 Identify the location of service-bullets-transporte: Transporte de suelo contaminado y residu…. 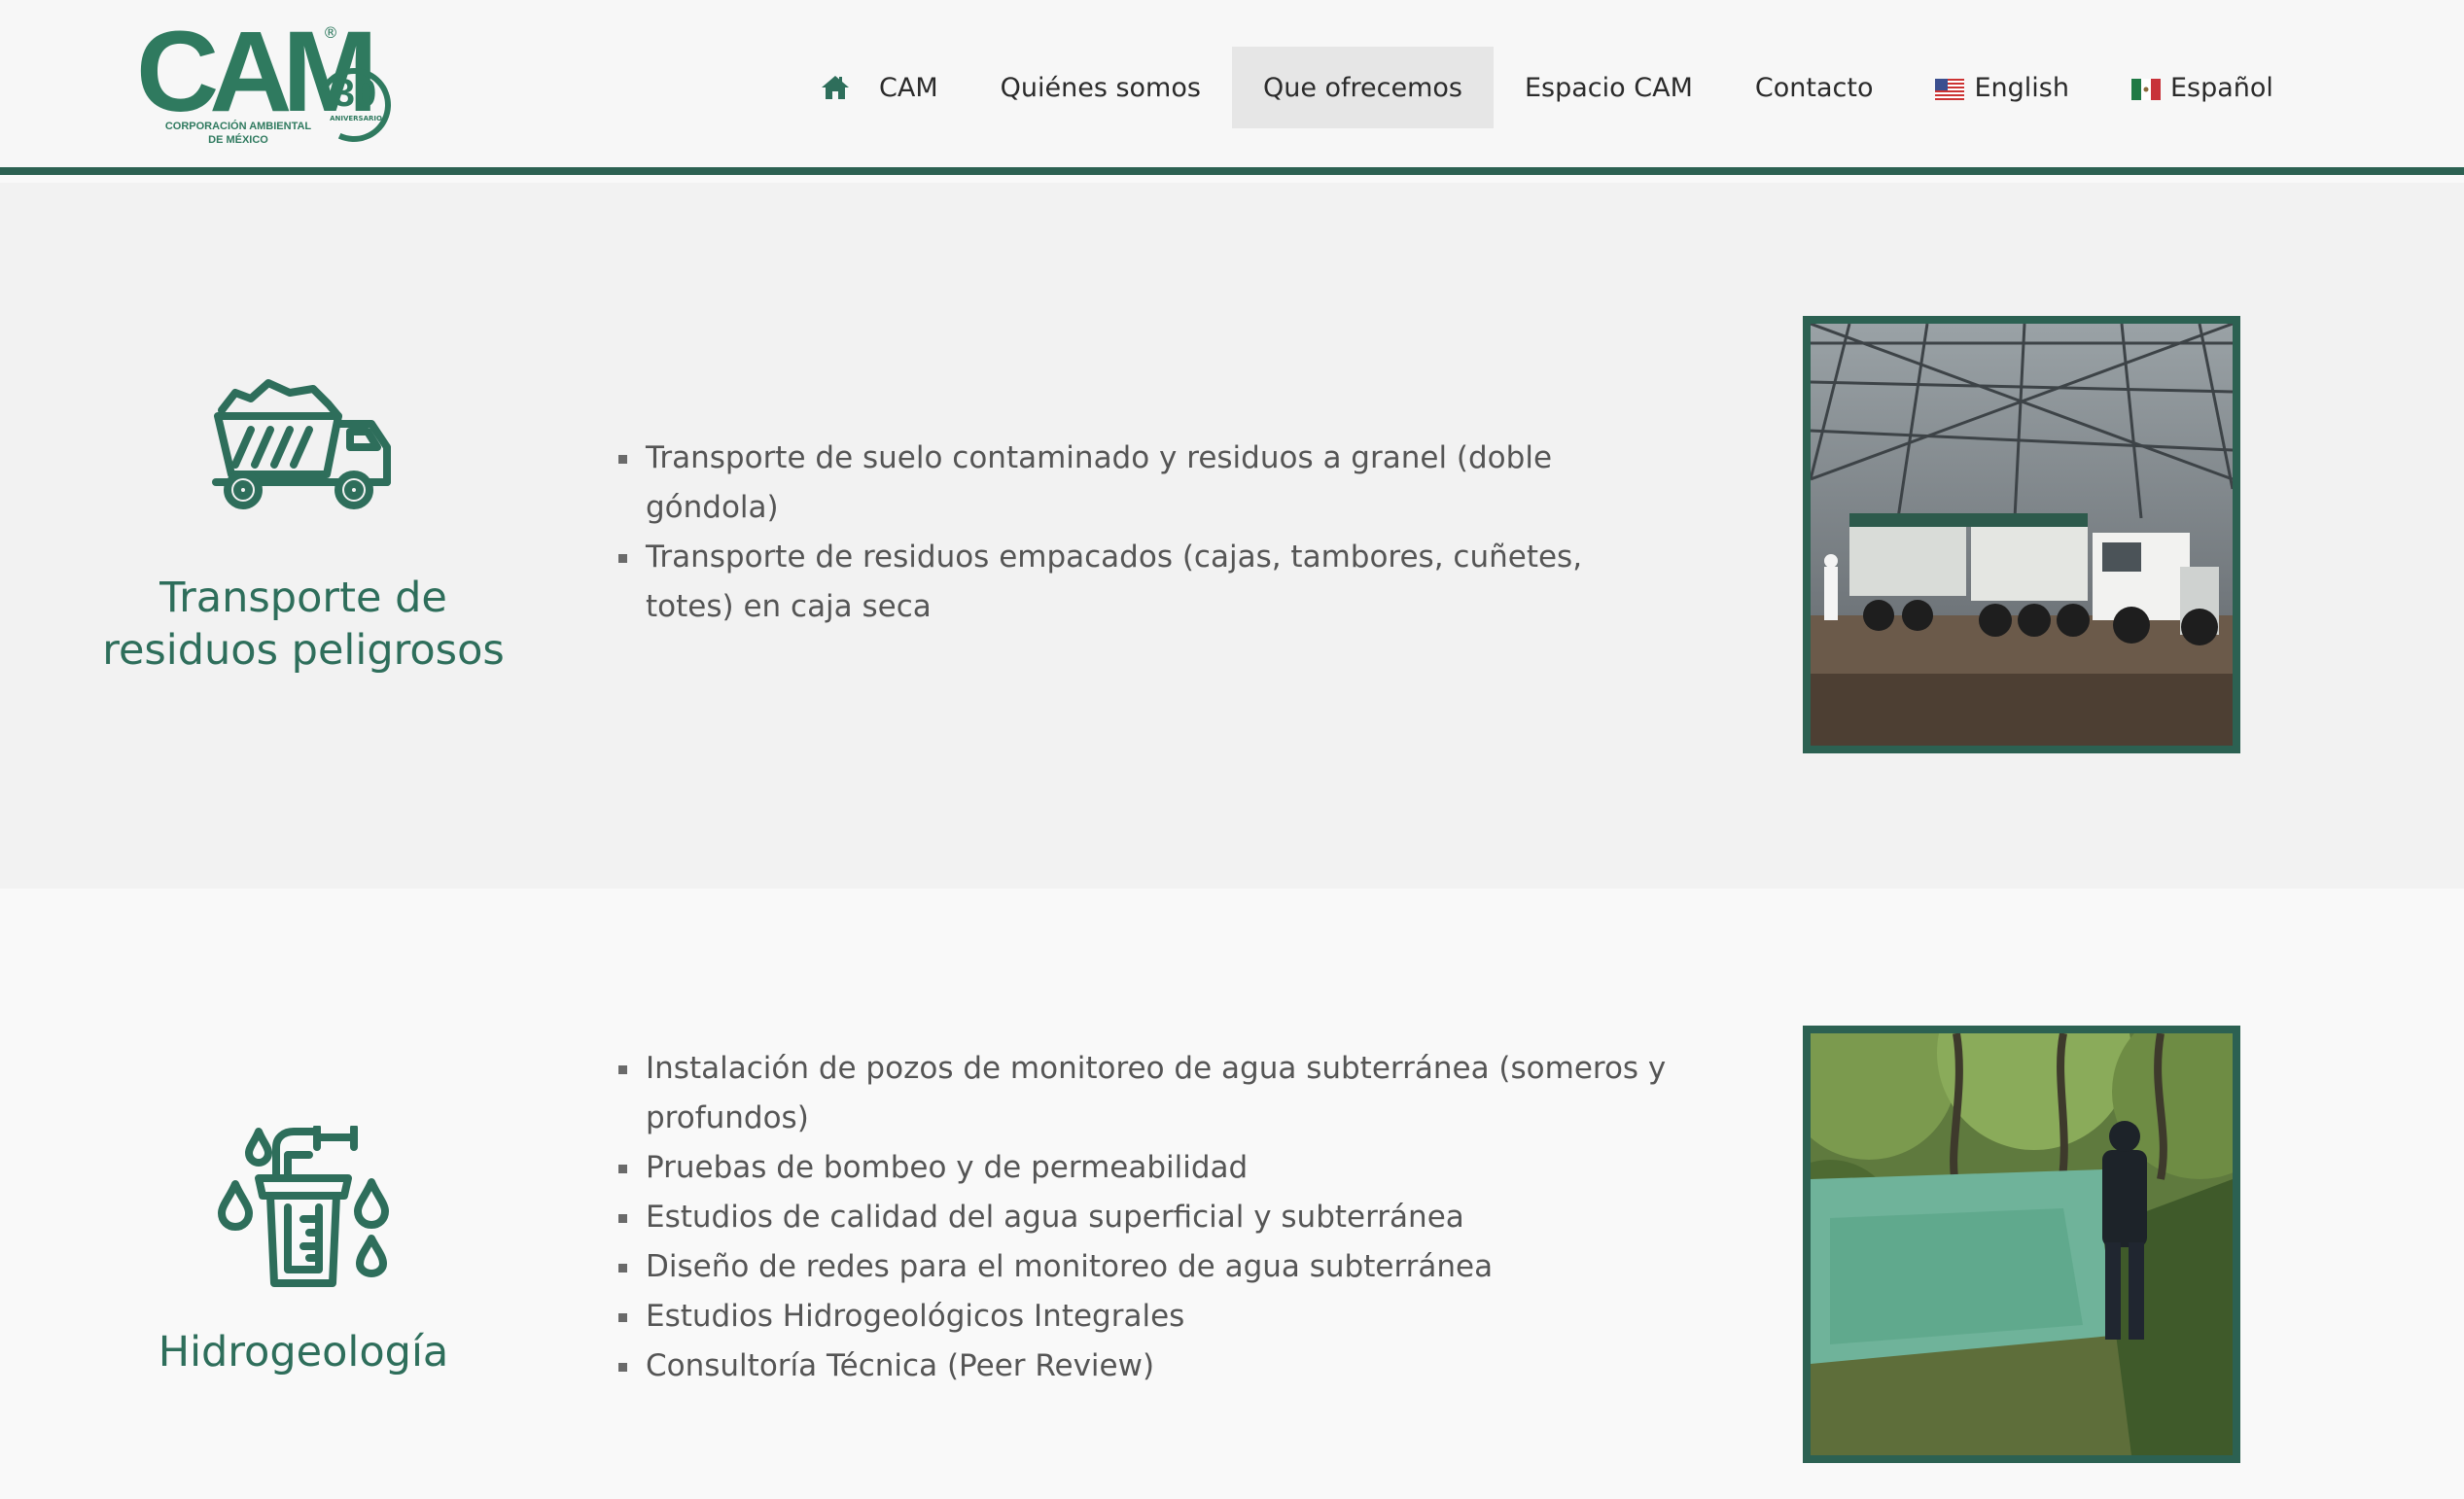
(1148, 533).